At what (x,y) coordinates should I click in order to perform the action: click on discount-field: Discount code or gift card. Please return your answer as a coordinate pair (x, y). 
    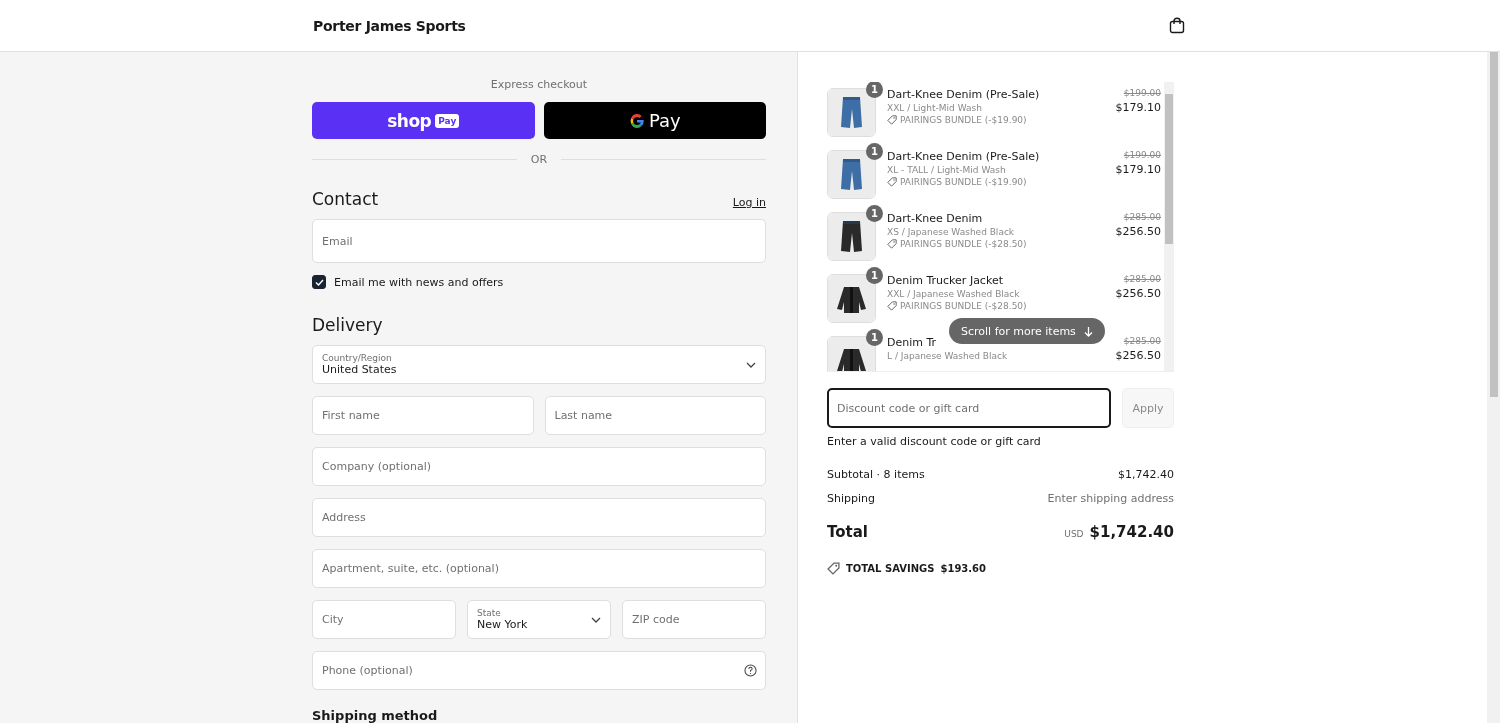
    Looking at the image, I should click on (969, 408).